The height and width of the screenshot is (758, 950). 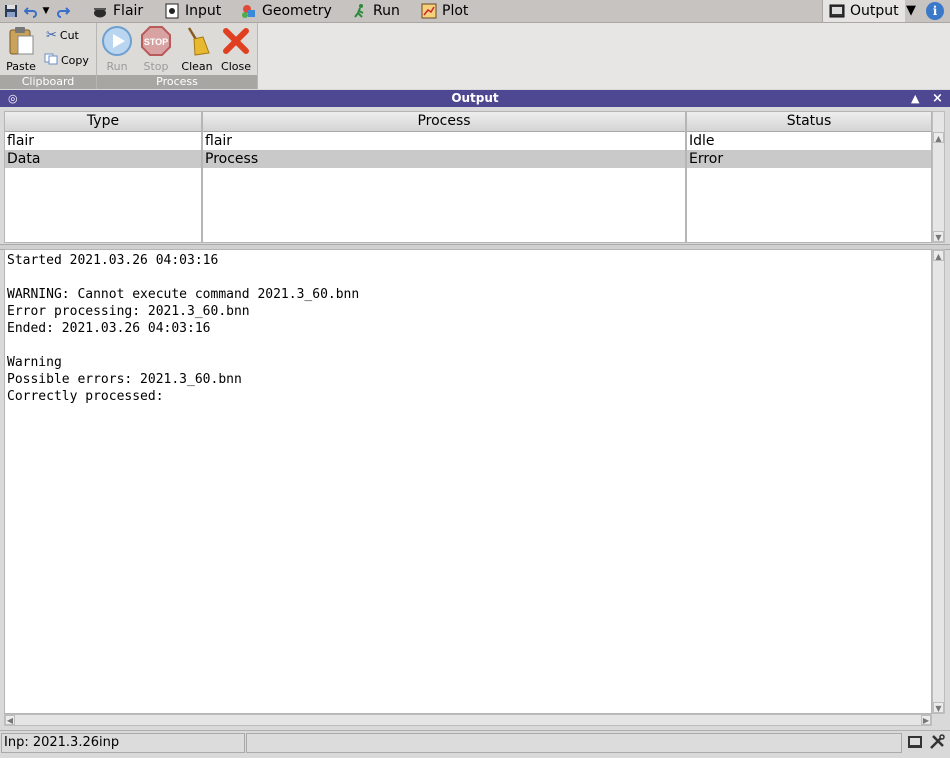 What do you see at coordinates (360, 11) in the screenshot?
I see `runner-icon` at bounding box center [360, 11].